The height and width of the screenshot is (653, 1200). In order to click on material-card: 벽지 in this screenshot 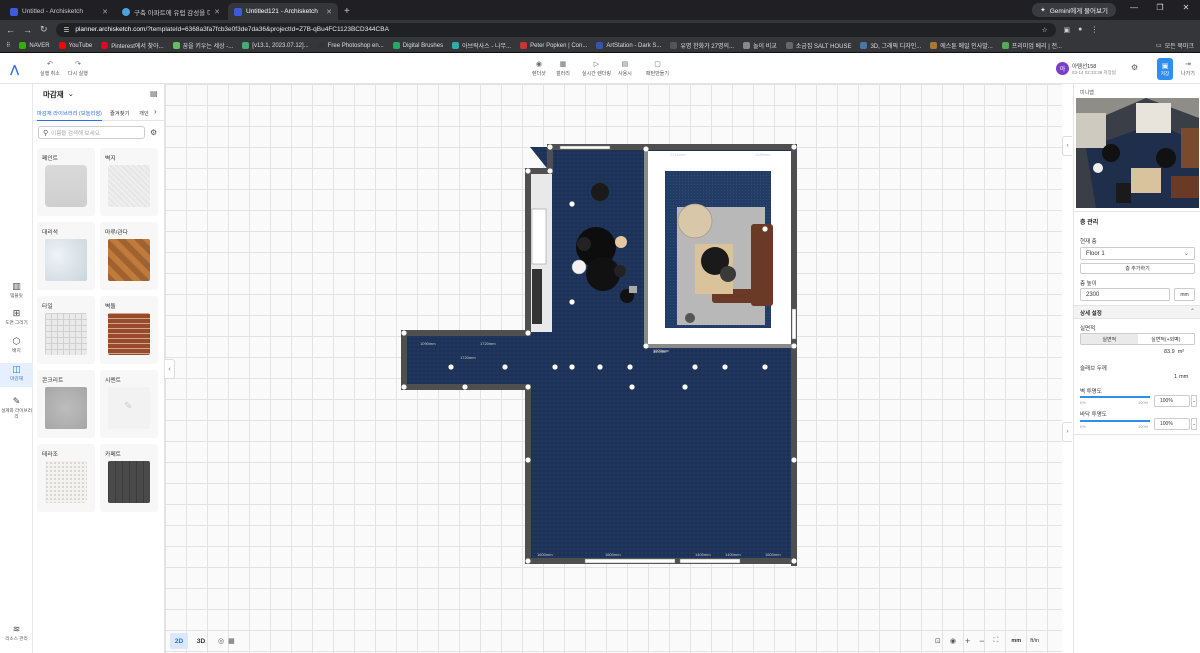, I will do `click(129, 182)`.